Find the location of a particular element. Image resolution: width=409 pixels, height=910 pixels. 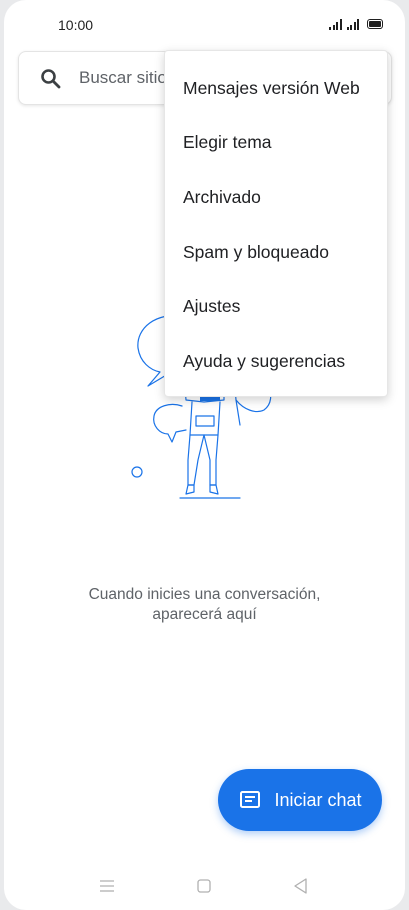

menu-icon is located at coordinates (107, 886).